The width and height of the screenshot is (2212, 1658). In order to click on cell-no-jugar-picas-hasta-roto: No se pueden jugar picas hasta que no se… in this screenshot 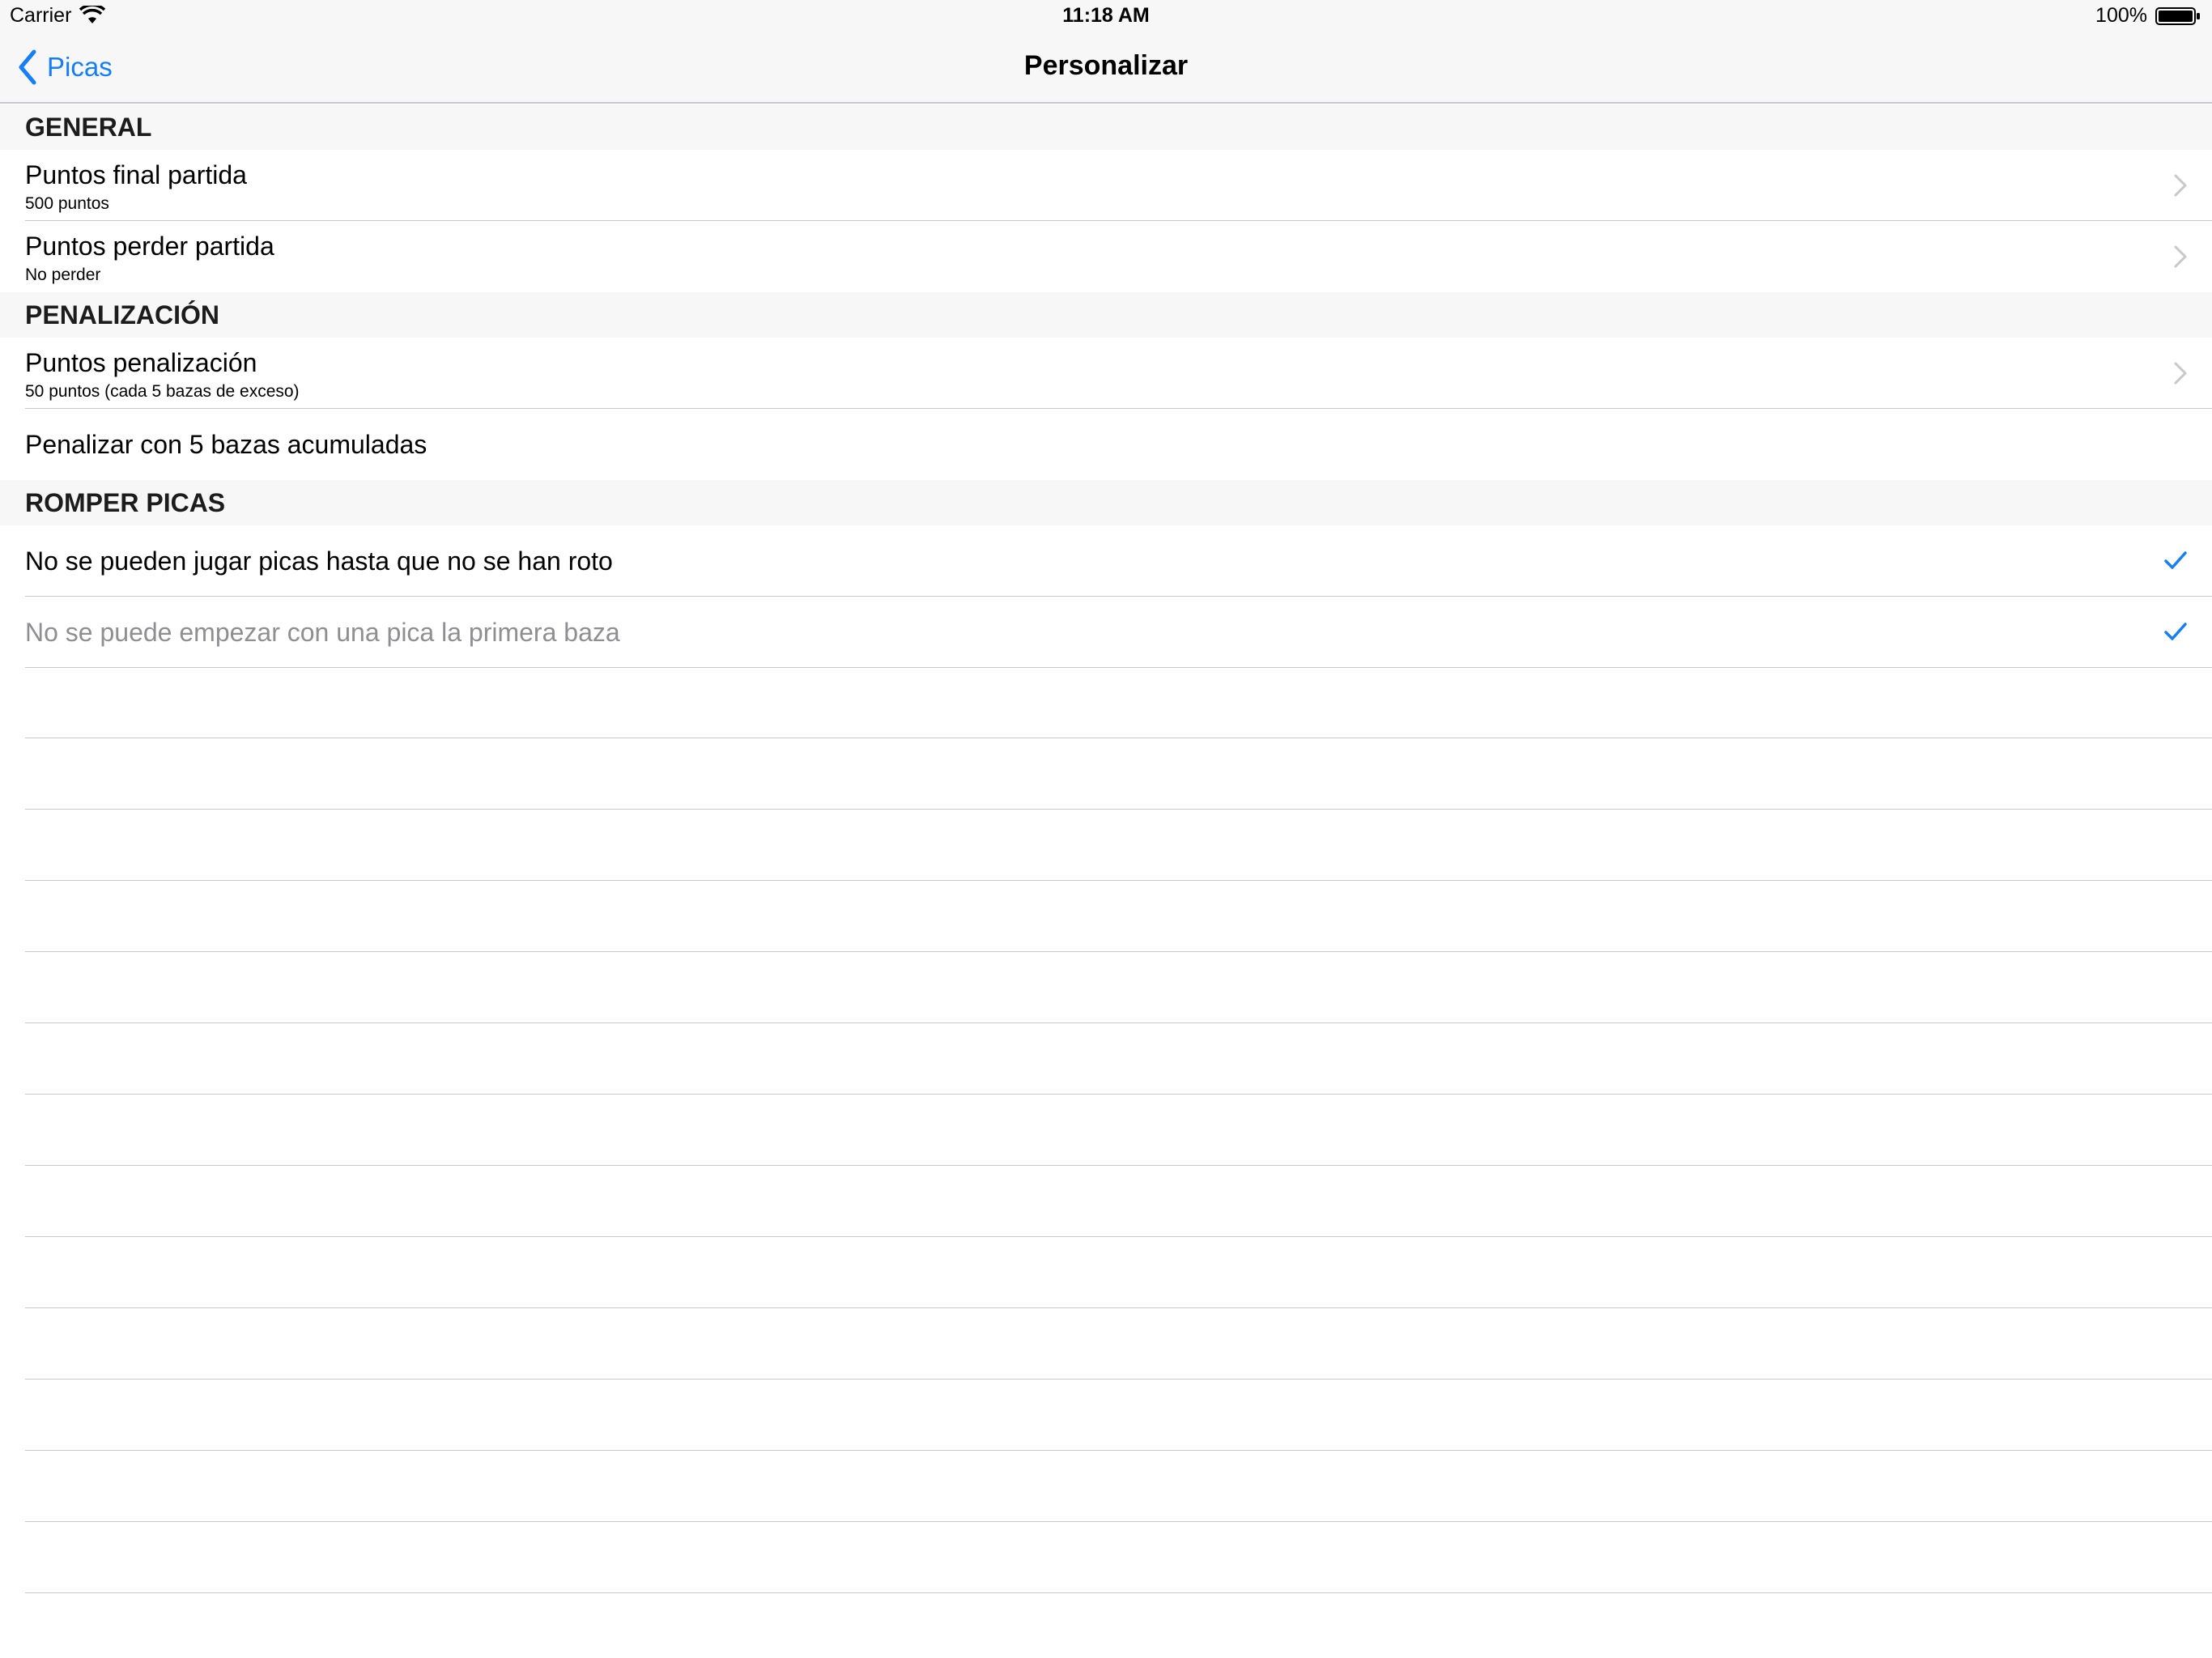, I will do `click(1106, 561)`.